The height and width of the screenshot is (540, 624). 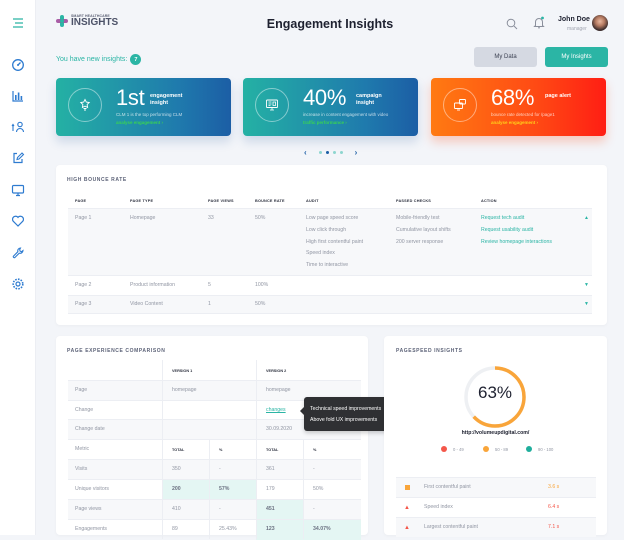 What do you see at coordinates (460, 105) in the screenshot?
I see `devices-chat-icon` at bounding box center [460, 105].